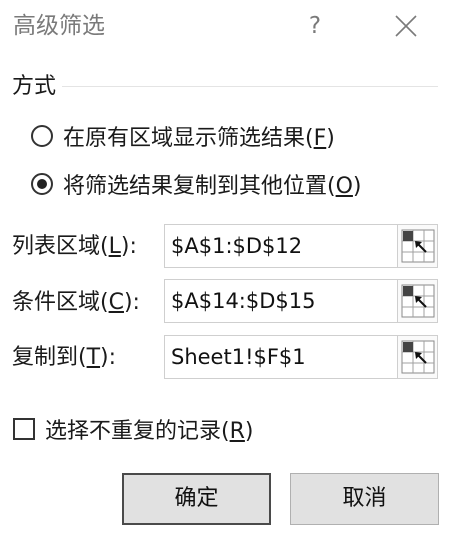  I want to click on criteria-range-label: 条件区域(C):, so click(76, 302).